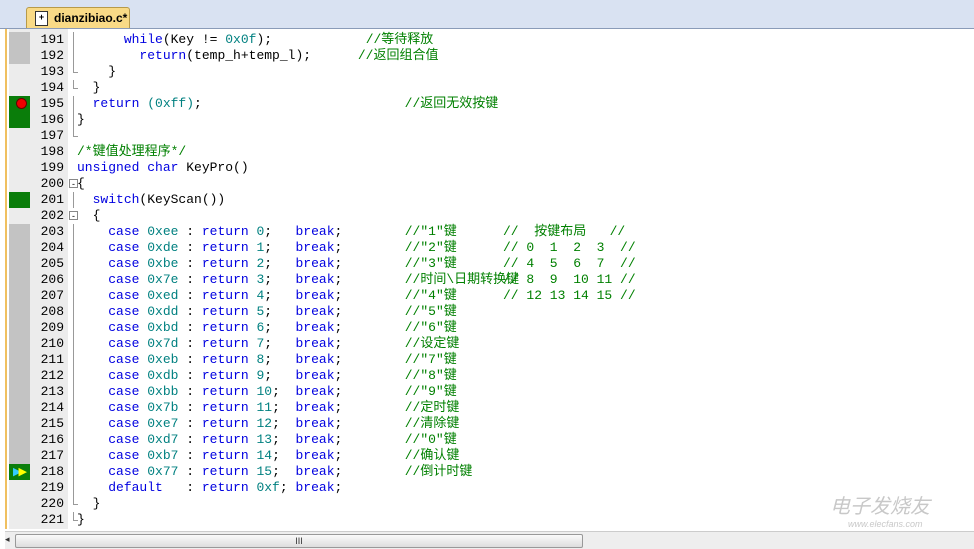 Image resolution: width=974 pixels, height=549 pixels. I want to click on scroll-left-icon: ◂, so click(7, 539).